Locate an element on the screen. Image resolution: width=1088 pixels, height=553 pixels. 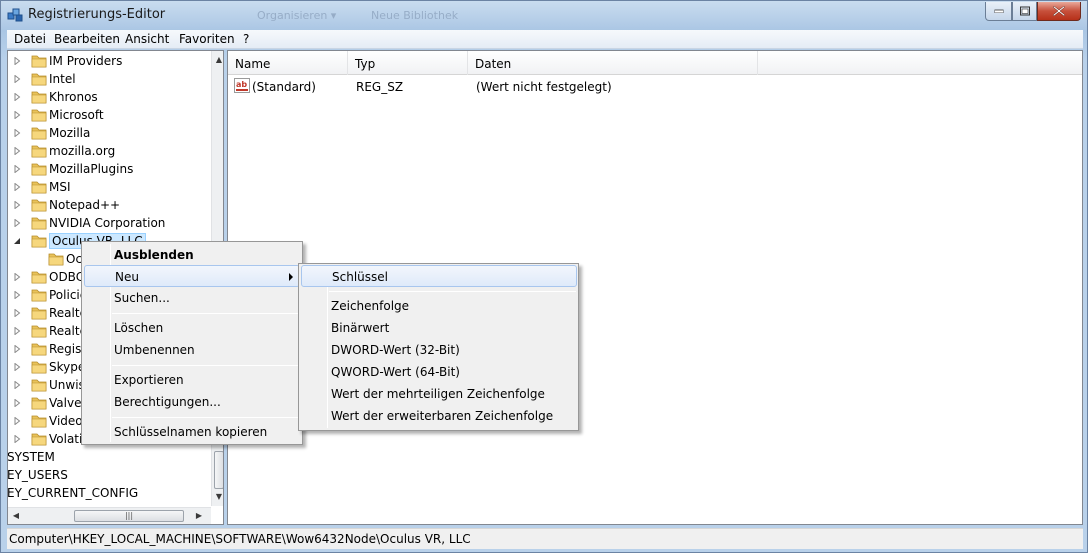
scroll-thumb: ||| is located at coordinates (129, 516).